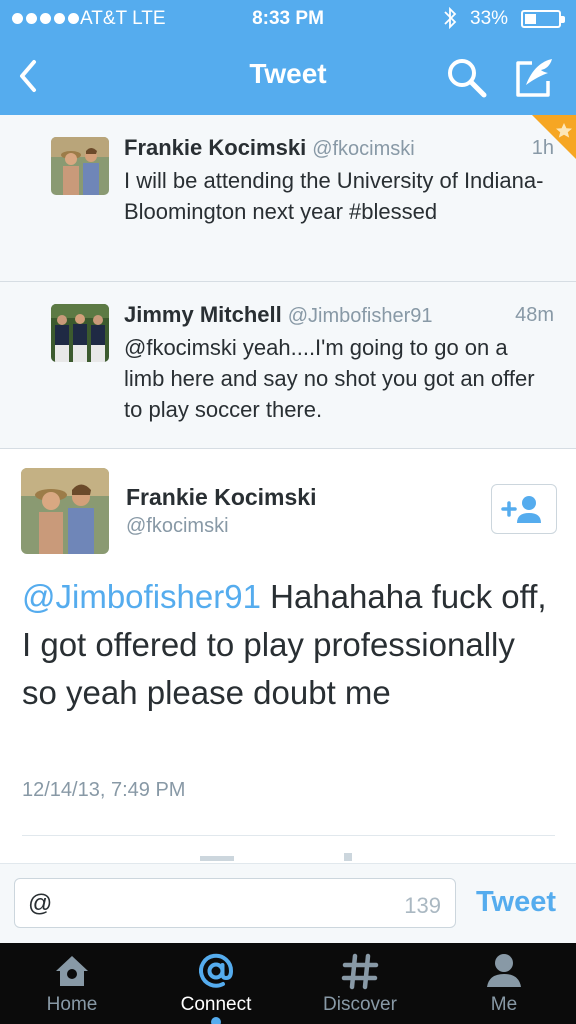  I want to click on tab-label: Discover, so click(360, 1004).